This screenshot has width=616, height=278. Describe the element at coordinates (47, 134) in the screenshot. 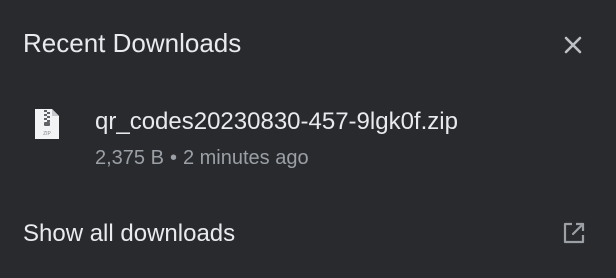

I see `zip-icon-caption: ZIP` at that location.